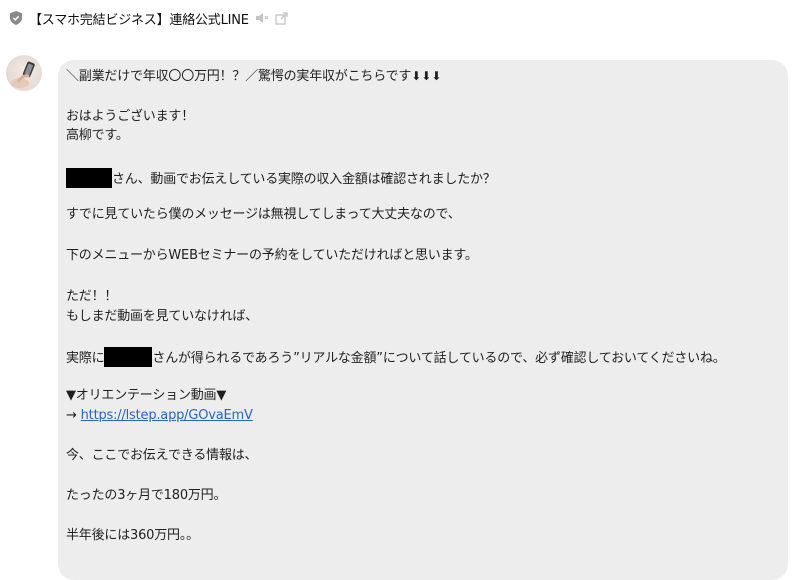 The height and width of the screenshot is (580, 793). Describe the element at coordinates (263, 214) in the screenshot. I see `ignore-text: すでに見ていたら僕のメッセージは無視してしまって大丈夫なので、` at that location.